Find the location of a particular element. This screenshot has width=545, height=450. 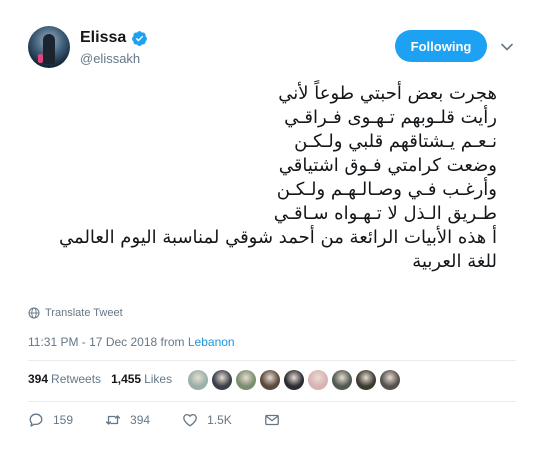

following-button: Following is located at coordinates (441, 46).